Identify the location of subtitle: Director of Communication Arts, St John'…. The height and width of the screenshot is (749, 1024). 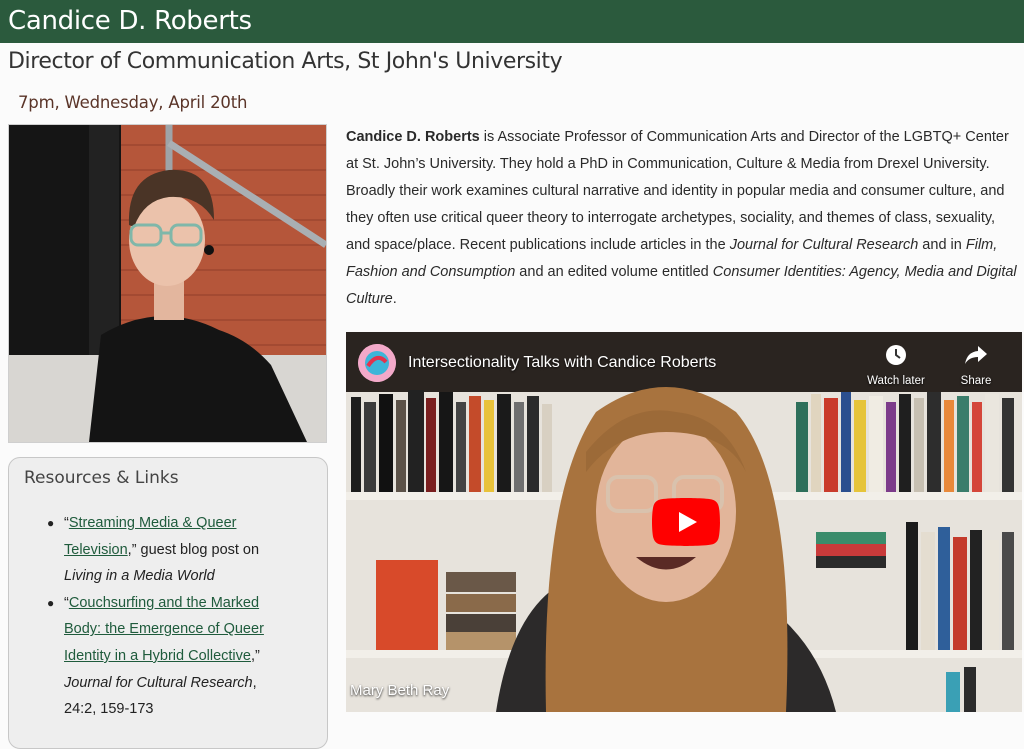
(285, 61).